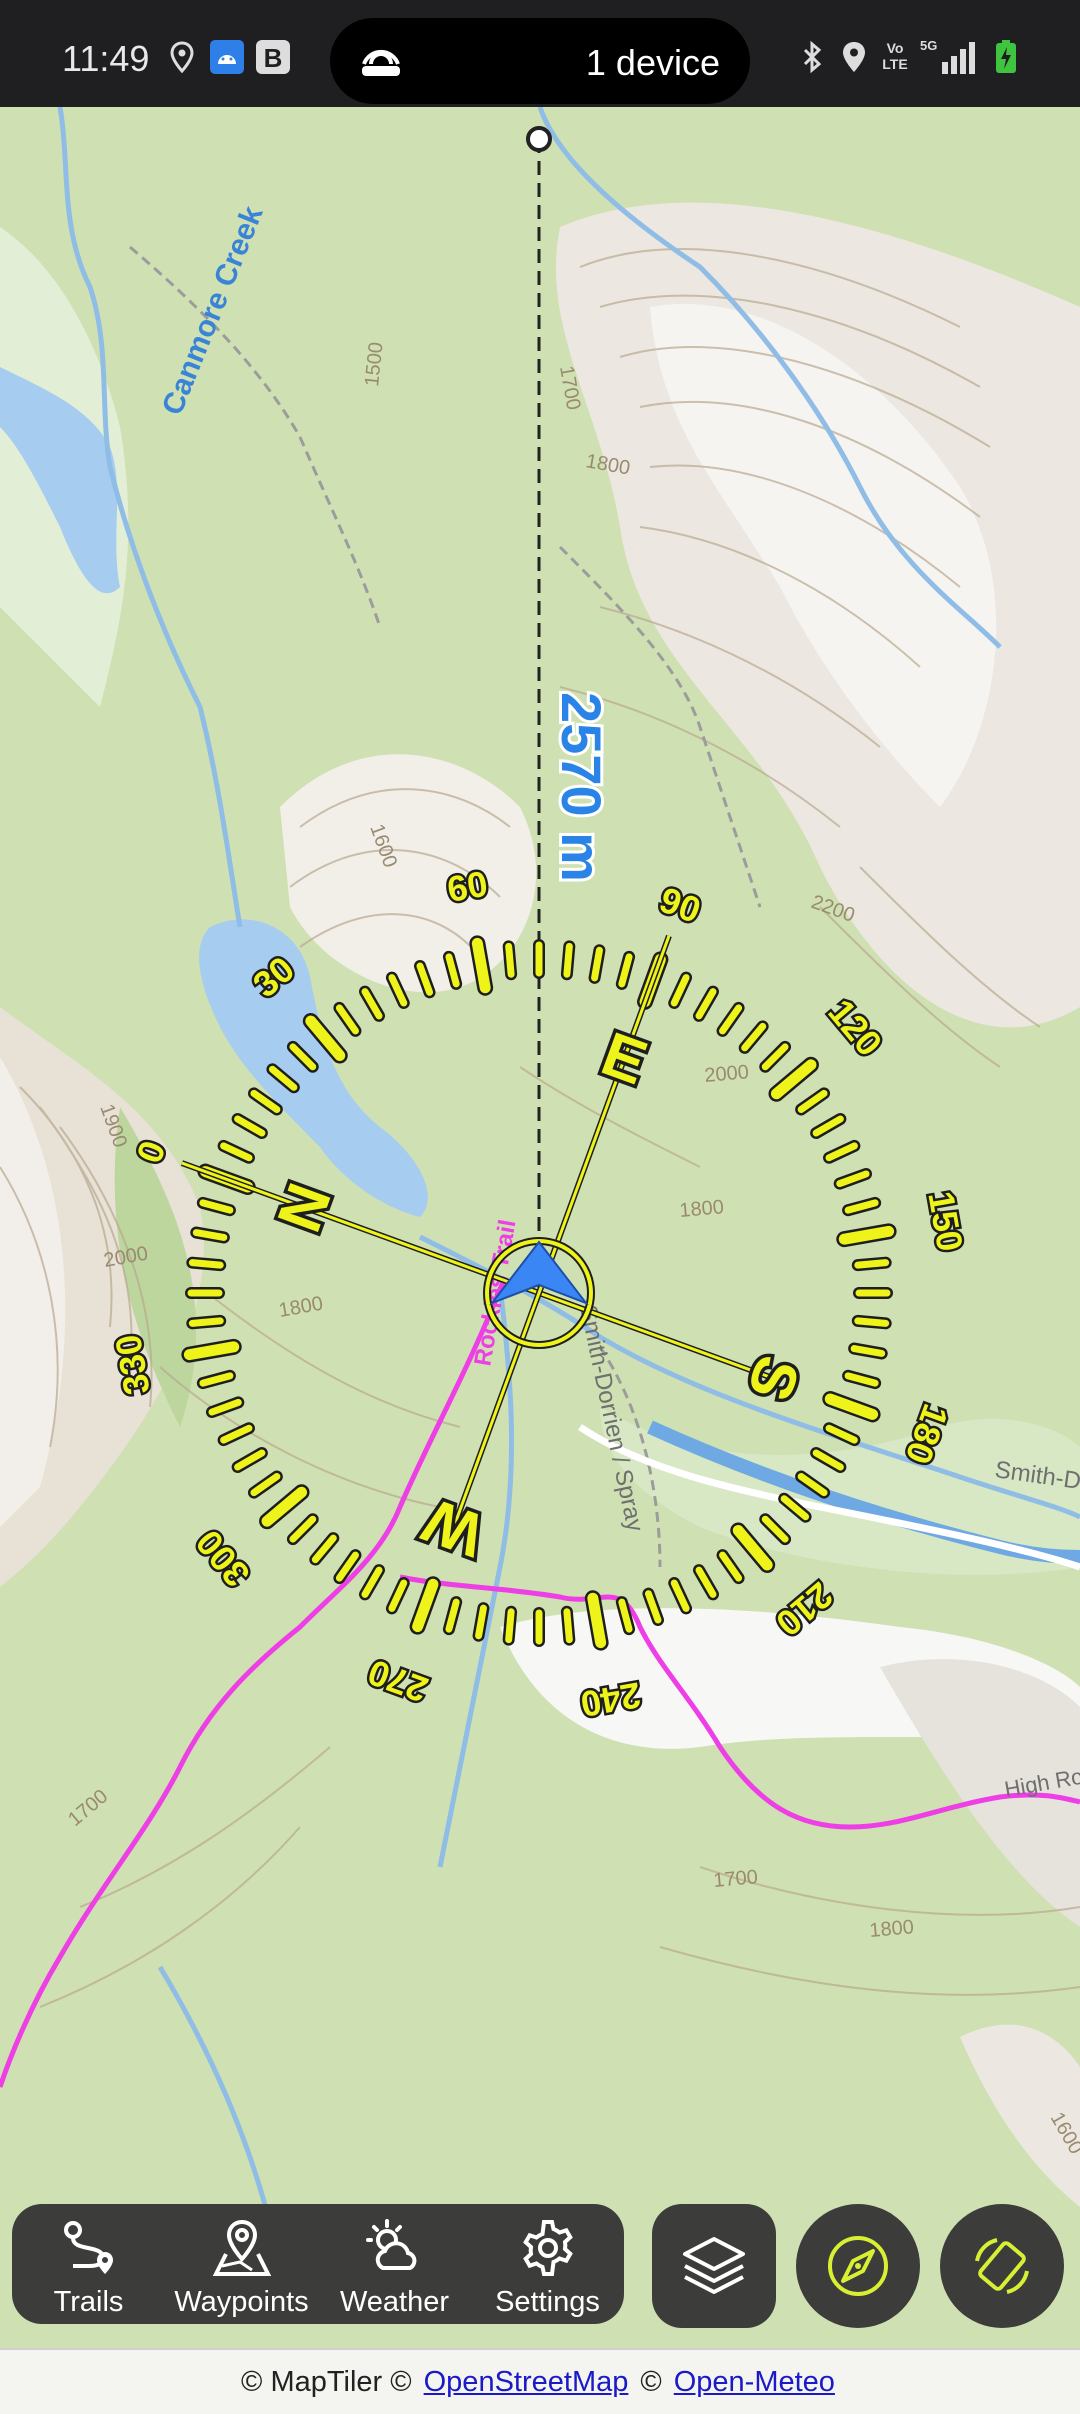  I want to click on device-pill: 1 device, so click(540, 61).